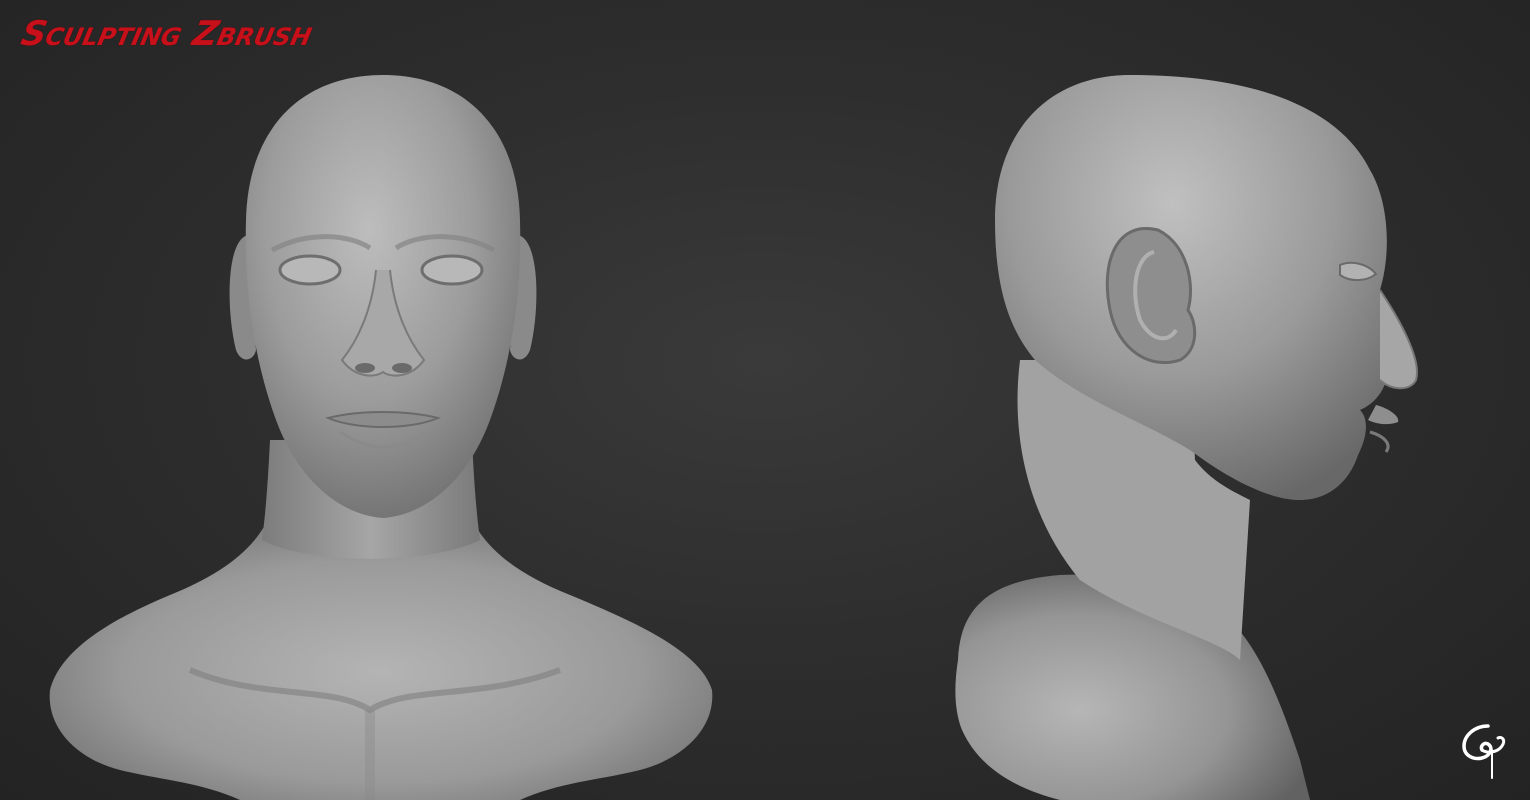 Image resolution: width=1530 pixels, height=800 pixels. Describe the element at coordinates (166, 34) in the screenshot. I see `page-title: Sculpting Zbrush` at that location.